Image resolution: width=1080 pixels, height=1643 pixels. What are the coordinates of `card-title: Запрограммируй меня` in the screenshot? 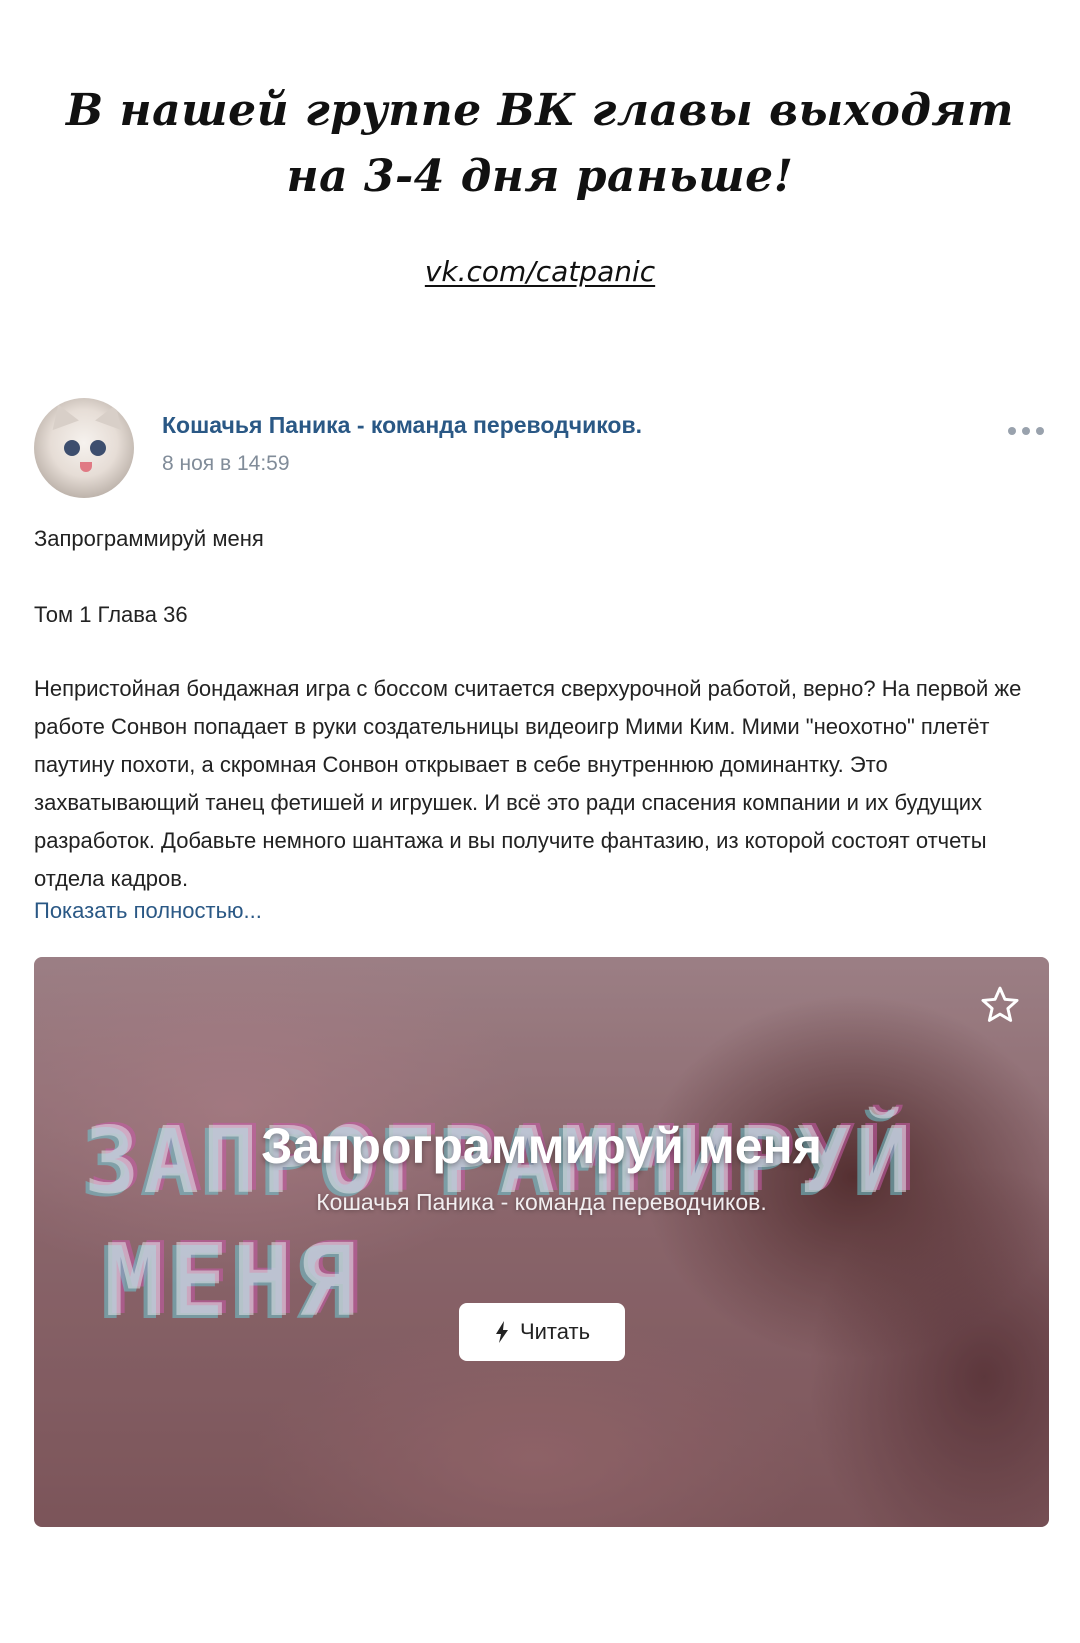 It's located at (541, 1146).